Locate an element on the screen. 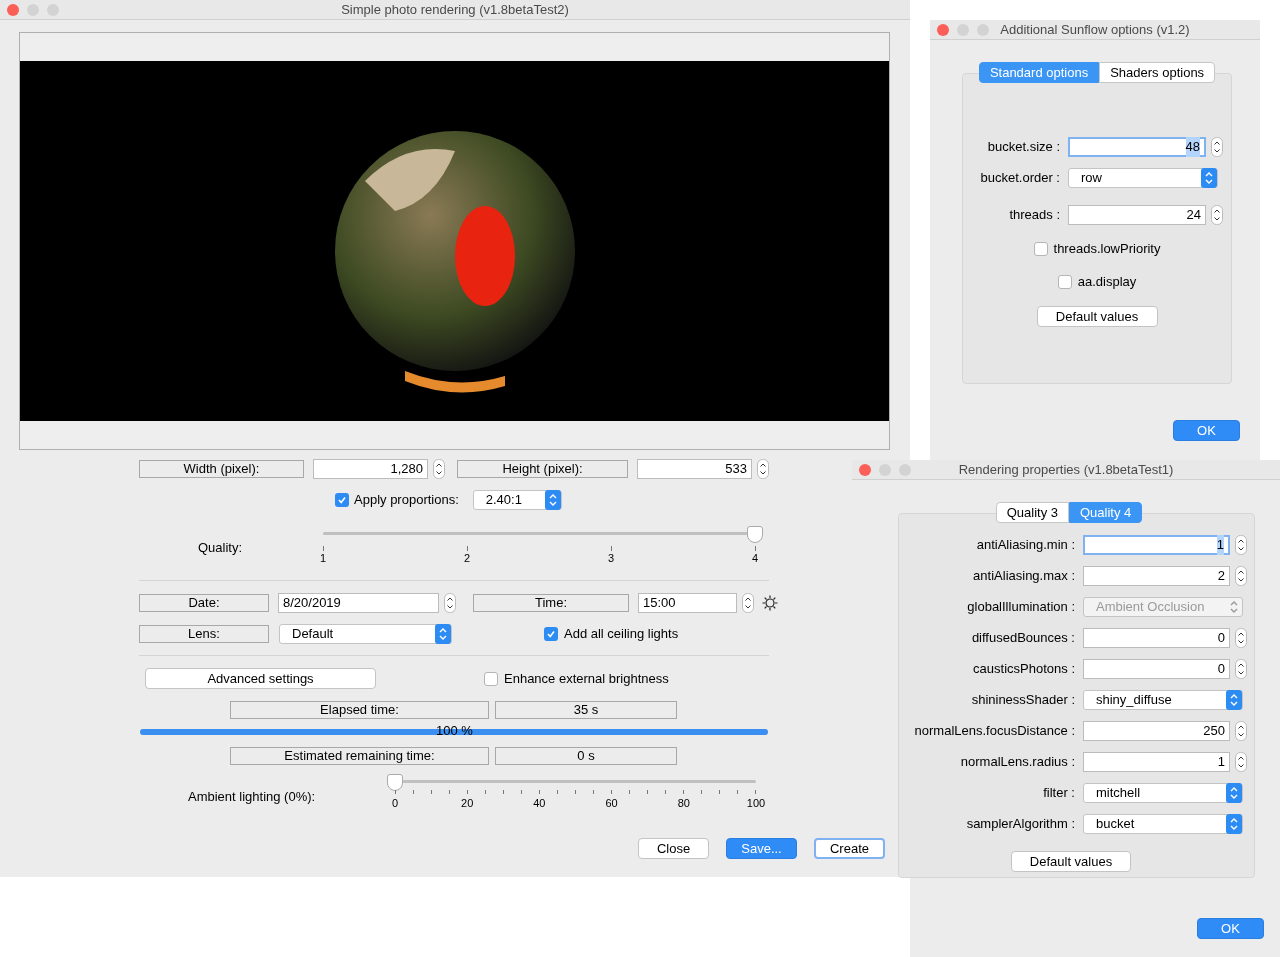  field-label: Estimated remaining time: is located at coordinates (359, 755).